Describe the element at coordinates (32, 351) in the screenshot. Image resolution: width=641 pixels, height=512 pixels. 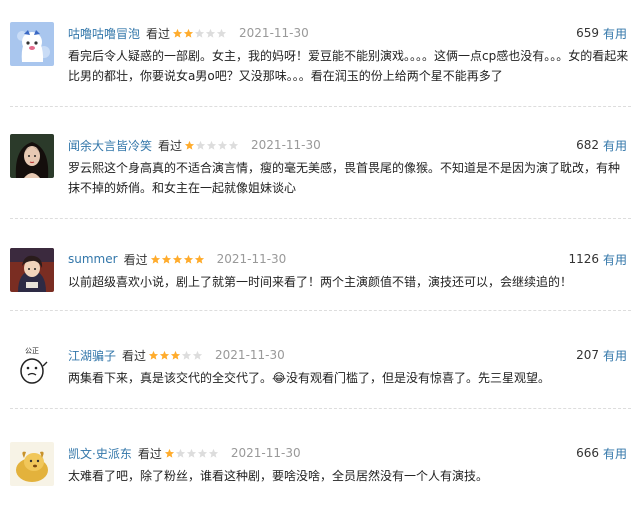
I see `avatar-caption: 公正` at that location.